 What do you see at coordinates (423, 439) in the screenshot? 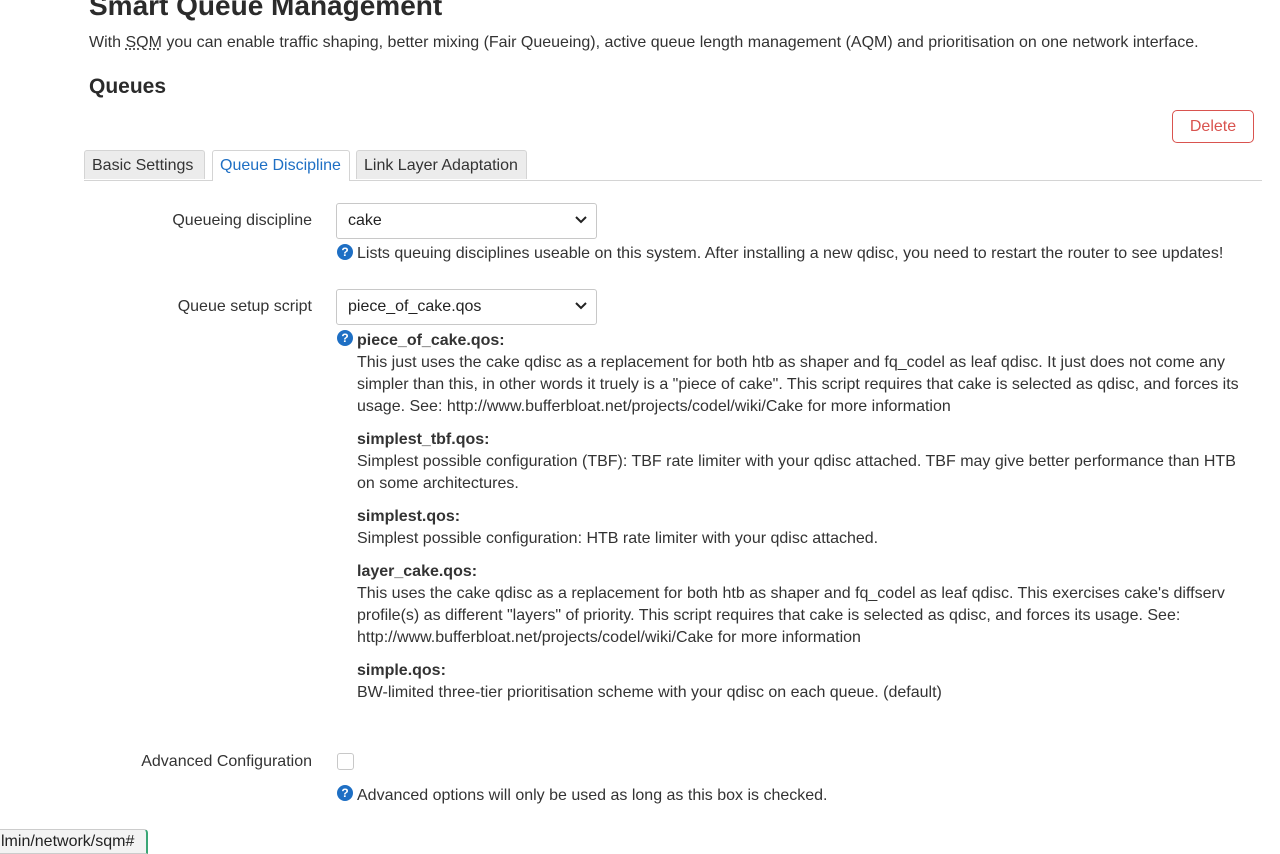
I see `script-name: simplest_tbf.qos:` at bounding box center [423, 439].